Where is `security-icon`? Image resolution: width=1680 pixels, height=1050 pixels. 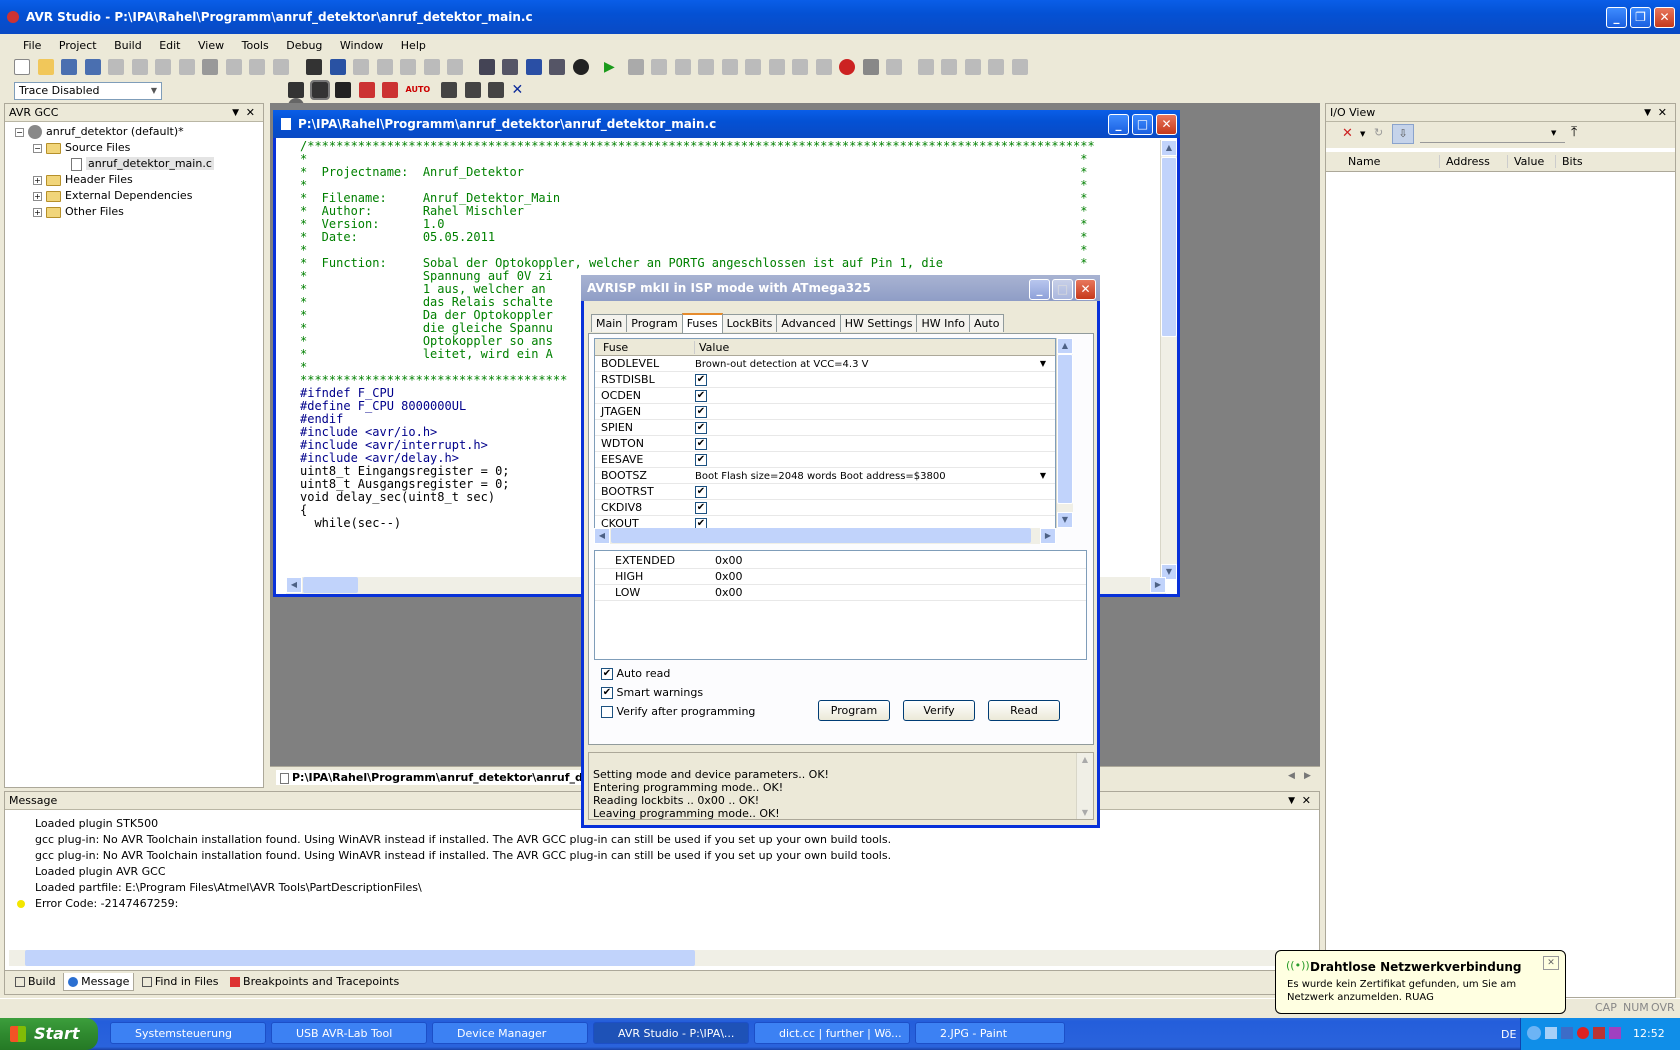 security-icon is located at coordinates (1599, 1033).